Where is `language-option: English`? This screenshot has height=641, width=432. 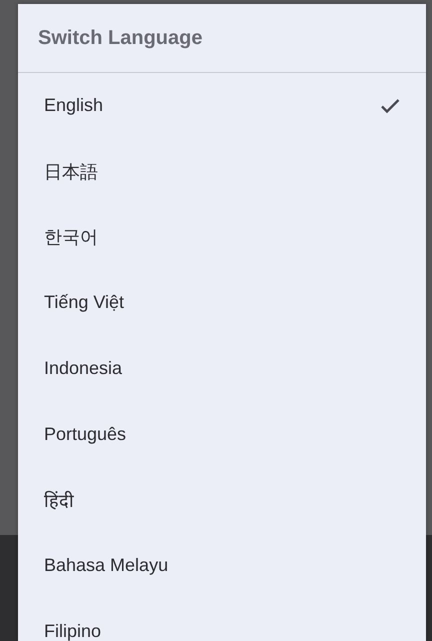 language-option: English is located at coordinates (222, 106).